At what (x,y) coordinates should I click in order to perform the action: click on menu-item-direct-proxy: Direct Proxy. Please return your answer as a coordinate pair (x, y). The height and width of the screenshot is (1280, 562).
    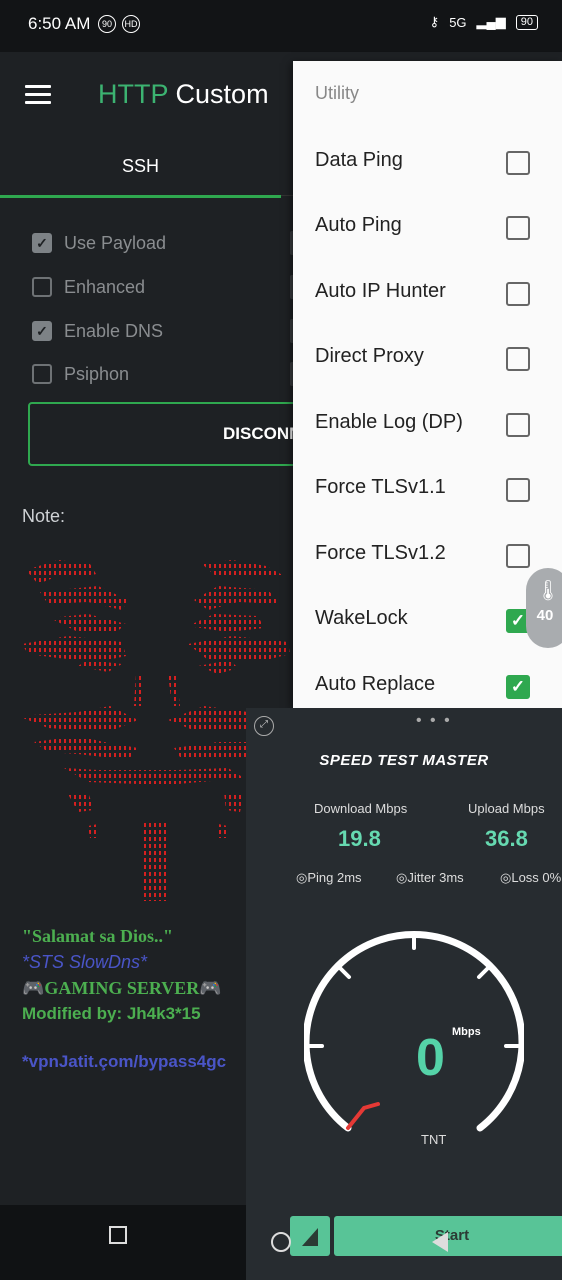
    Looking at the image, I should click on (427, 357).